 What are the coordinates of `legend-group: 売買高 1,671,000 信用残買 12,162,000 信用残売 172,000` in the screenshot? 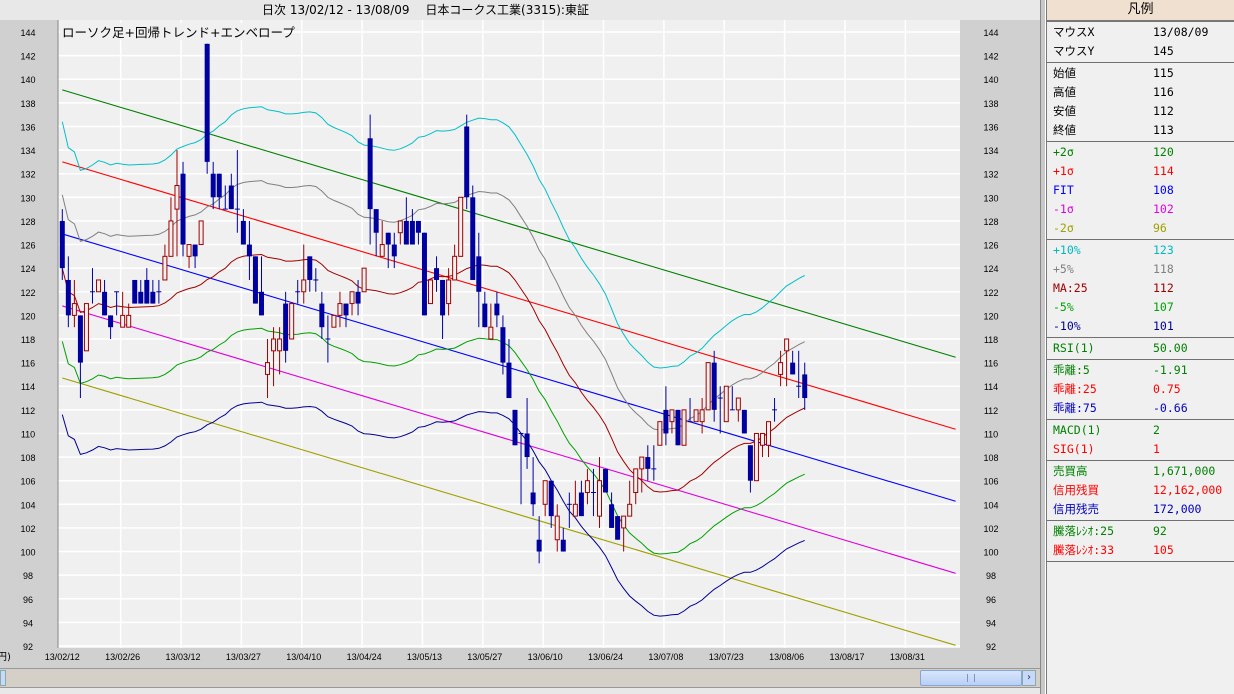 It's located at (1140, 491).